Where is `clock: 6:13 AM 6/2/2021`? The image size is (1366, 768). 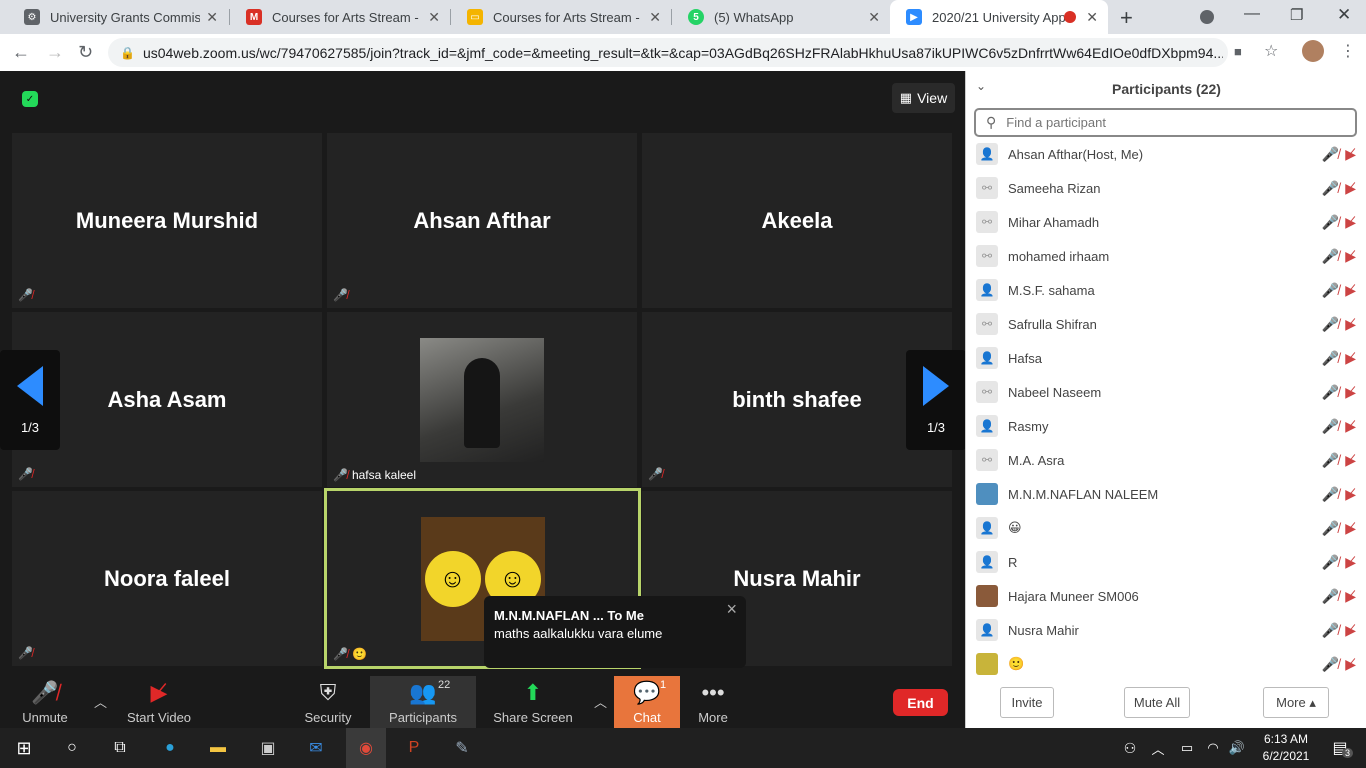
clock: 6:13 AM 6/2/2021 is located at coordinates (1286, 748).